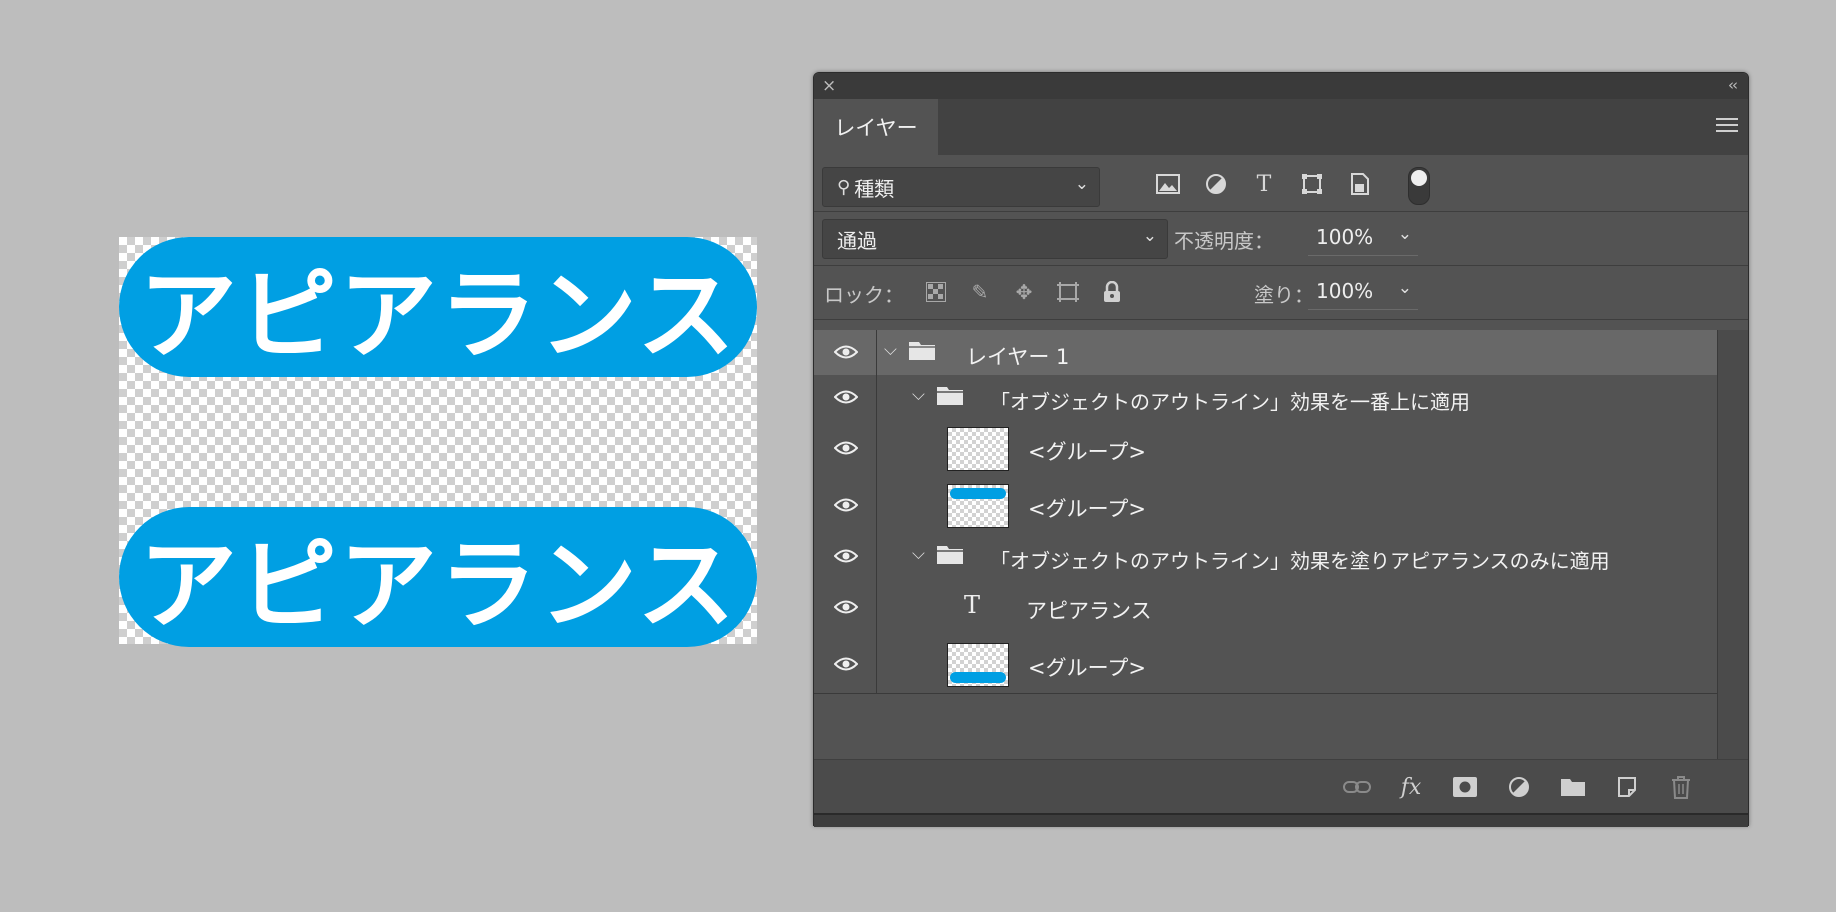 Image resolution: width=1836 pixels, height=912 pixels. Describe the element at coordinates (1281, 86) in the screenshot. I see `panel-titlebar: × ‹‹` at that location.